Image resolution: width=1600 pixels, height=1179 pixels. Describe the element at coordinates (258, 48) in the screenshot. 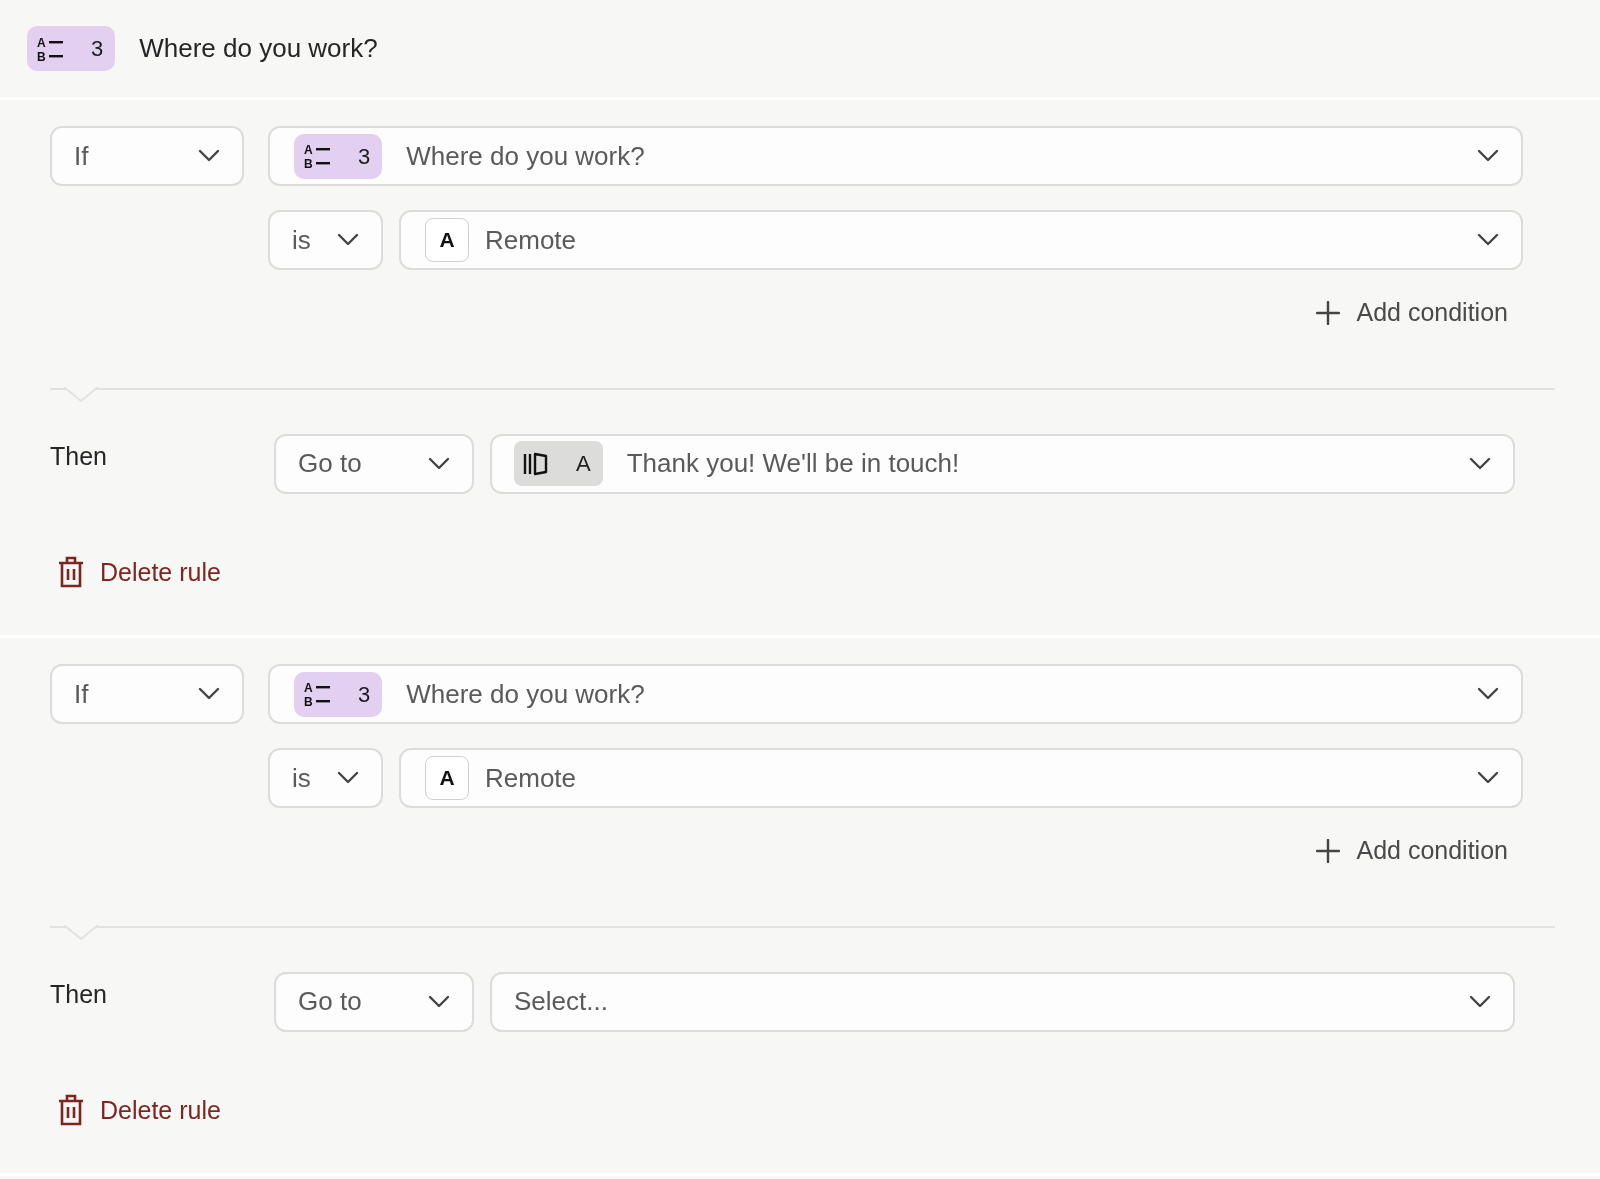

I see `question-title: Where do you work?` at that location.